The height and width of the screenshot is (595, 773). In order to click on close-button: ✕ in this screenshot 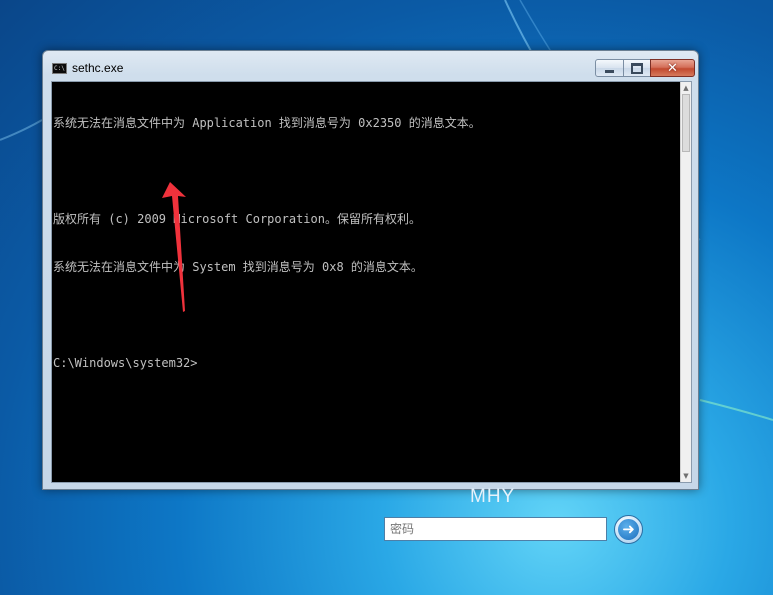, I will do `click(672, 68)`.